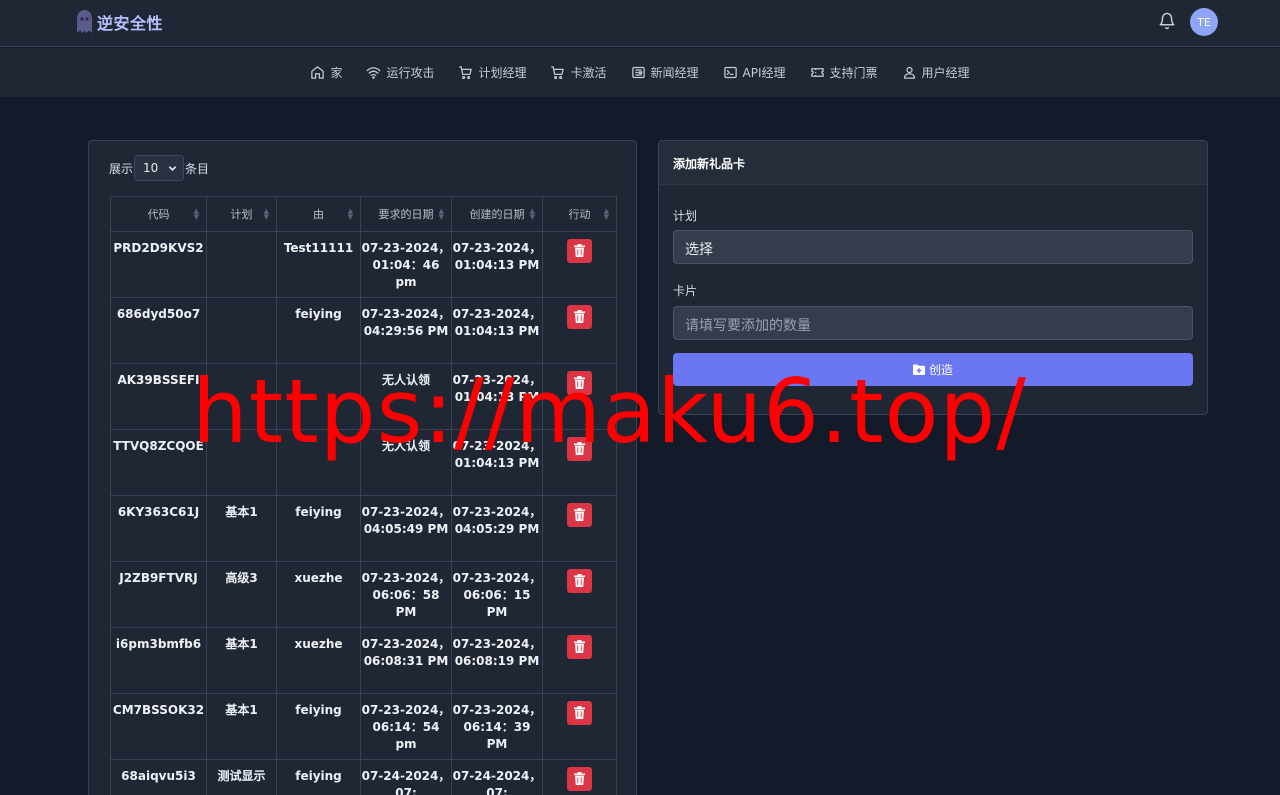 This screenshot has width=1280, height=795. I want to click on column-header-plan: 计划 ▲ ▼, so click(241, 214).